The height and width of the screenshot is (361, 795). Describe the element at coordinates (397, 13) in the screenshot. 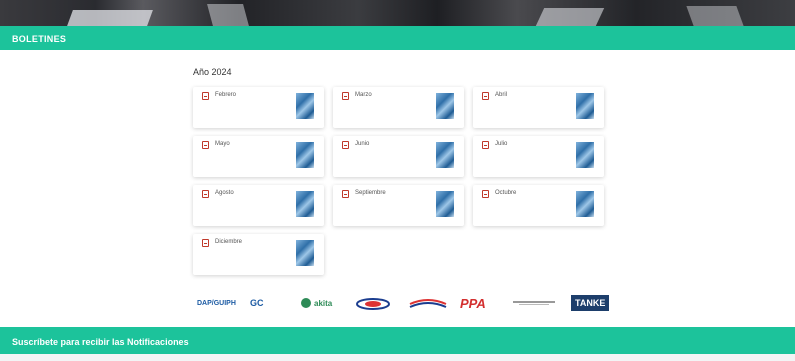

I see `hero-banner-image` at that location.